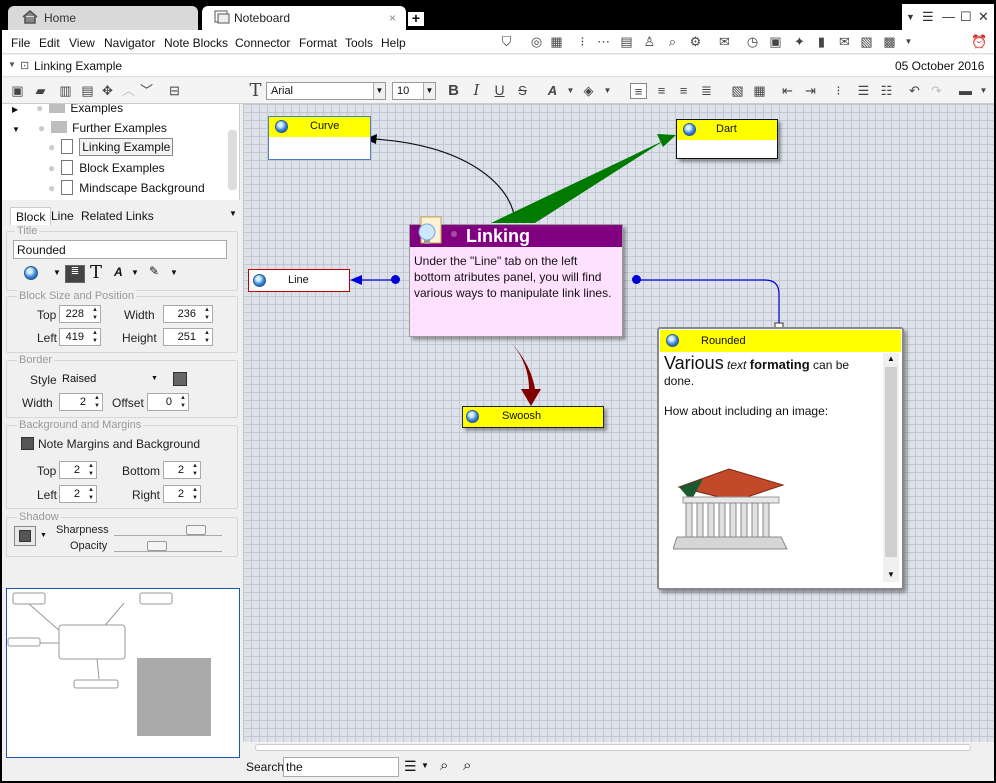 Image resolution: width=996 pixels, height=783 pixels. What do you see at coordinates (123, 673) in the screenshot?
I see `overview-map` at bounding box center [123, 673].